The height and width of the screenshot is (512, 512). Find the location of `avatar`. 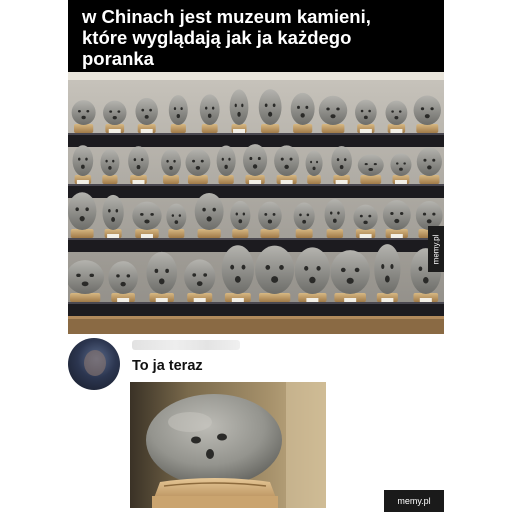

avatar is located at coordinates (94, 364).